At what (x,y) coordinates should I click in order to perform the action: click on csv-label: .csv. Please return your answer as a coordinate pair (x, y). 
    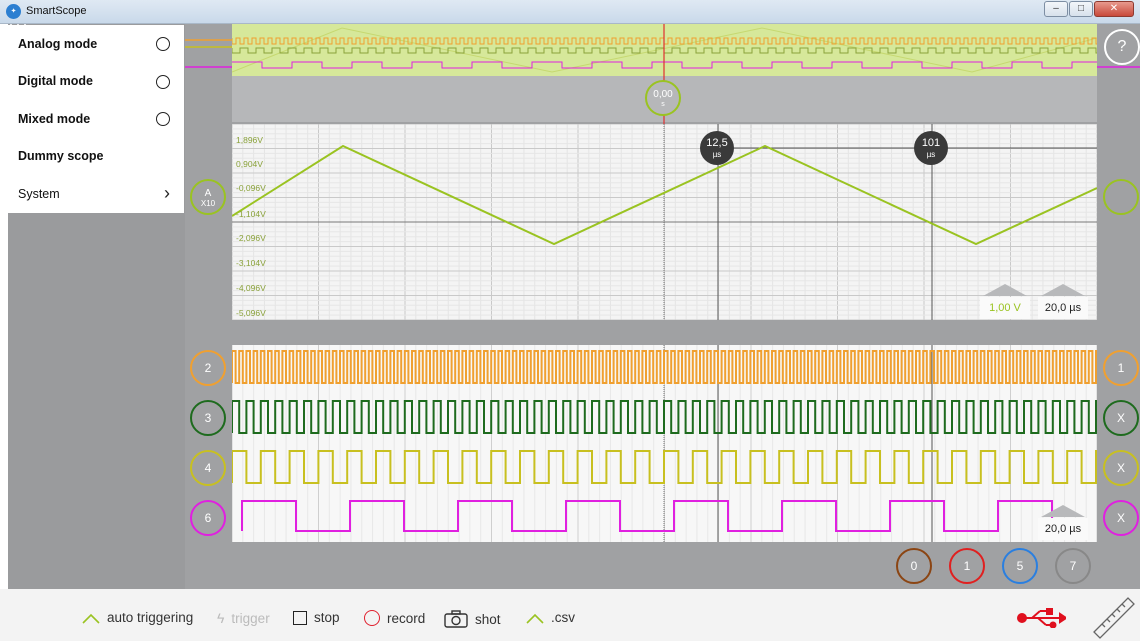
    Looking at the image, I should click on (563, 617).